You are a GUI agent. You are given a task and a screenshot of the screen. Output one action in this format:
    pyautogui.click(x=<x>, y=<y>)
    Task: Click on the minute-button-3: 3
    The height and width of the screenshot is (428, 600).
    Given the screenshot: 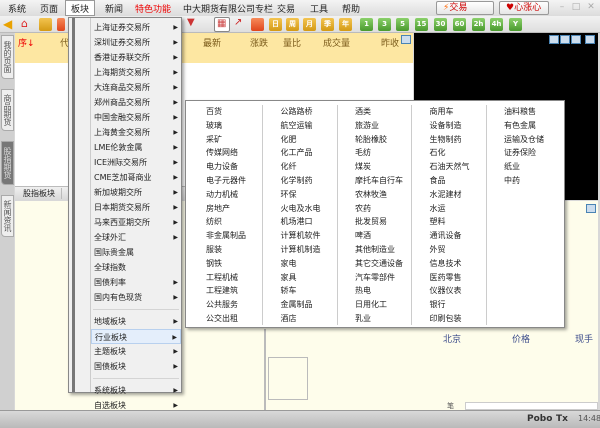 What is the action you would take?
    pyautogui.click(x=384, y=24)
    